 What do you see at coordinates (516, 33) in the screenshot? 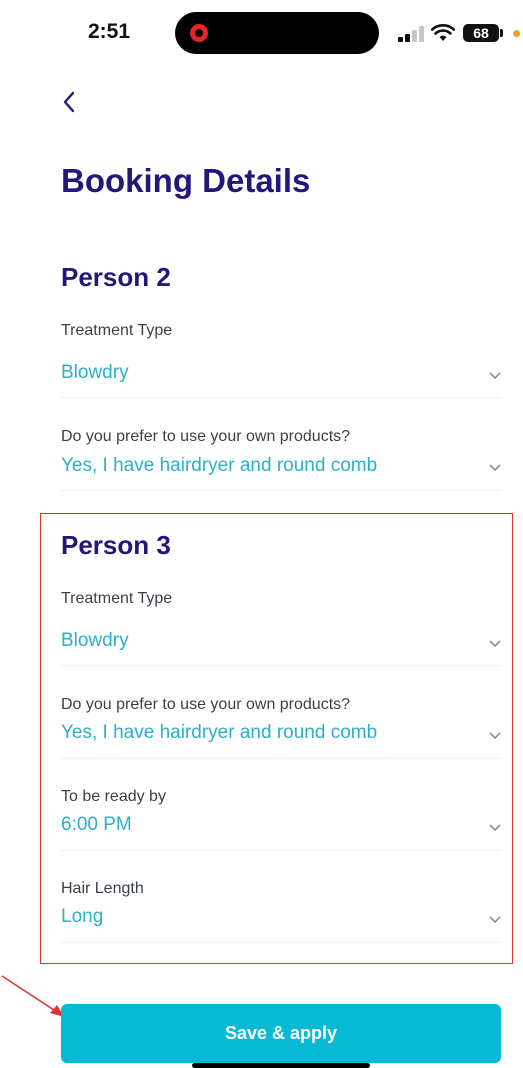
I see `privacy-indicator-dot` at bounding box center [516, 33].